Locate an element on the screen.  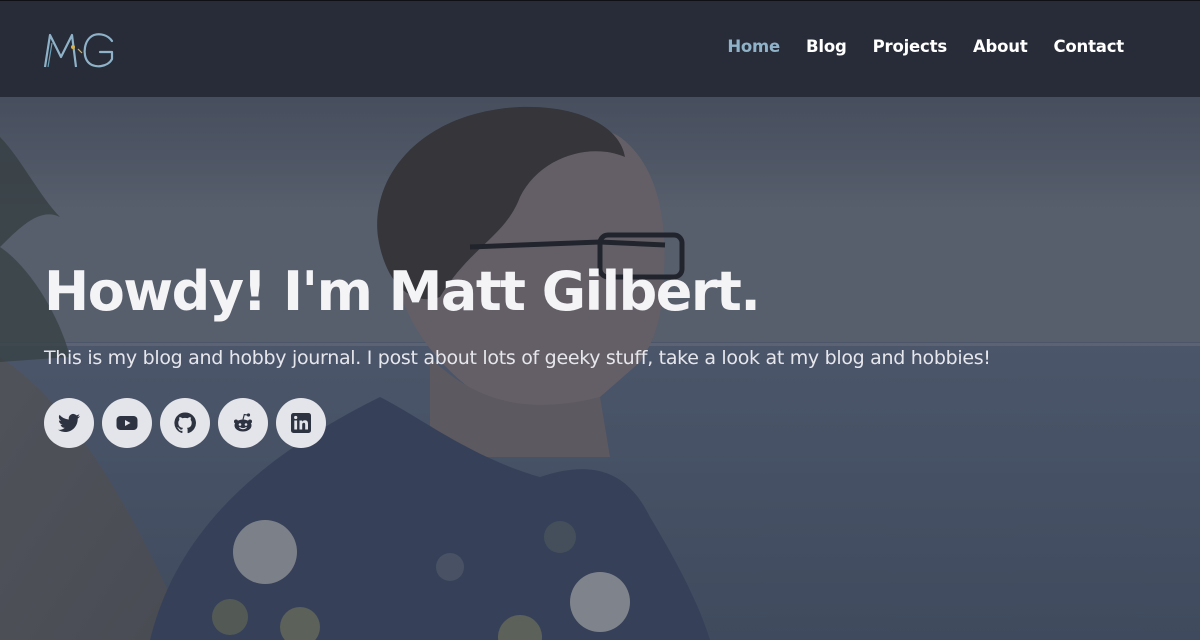
reddit-icon is located at coordinates (243, 422).